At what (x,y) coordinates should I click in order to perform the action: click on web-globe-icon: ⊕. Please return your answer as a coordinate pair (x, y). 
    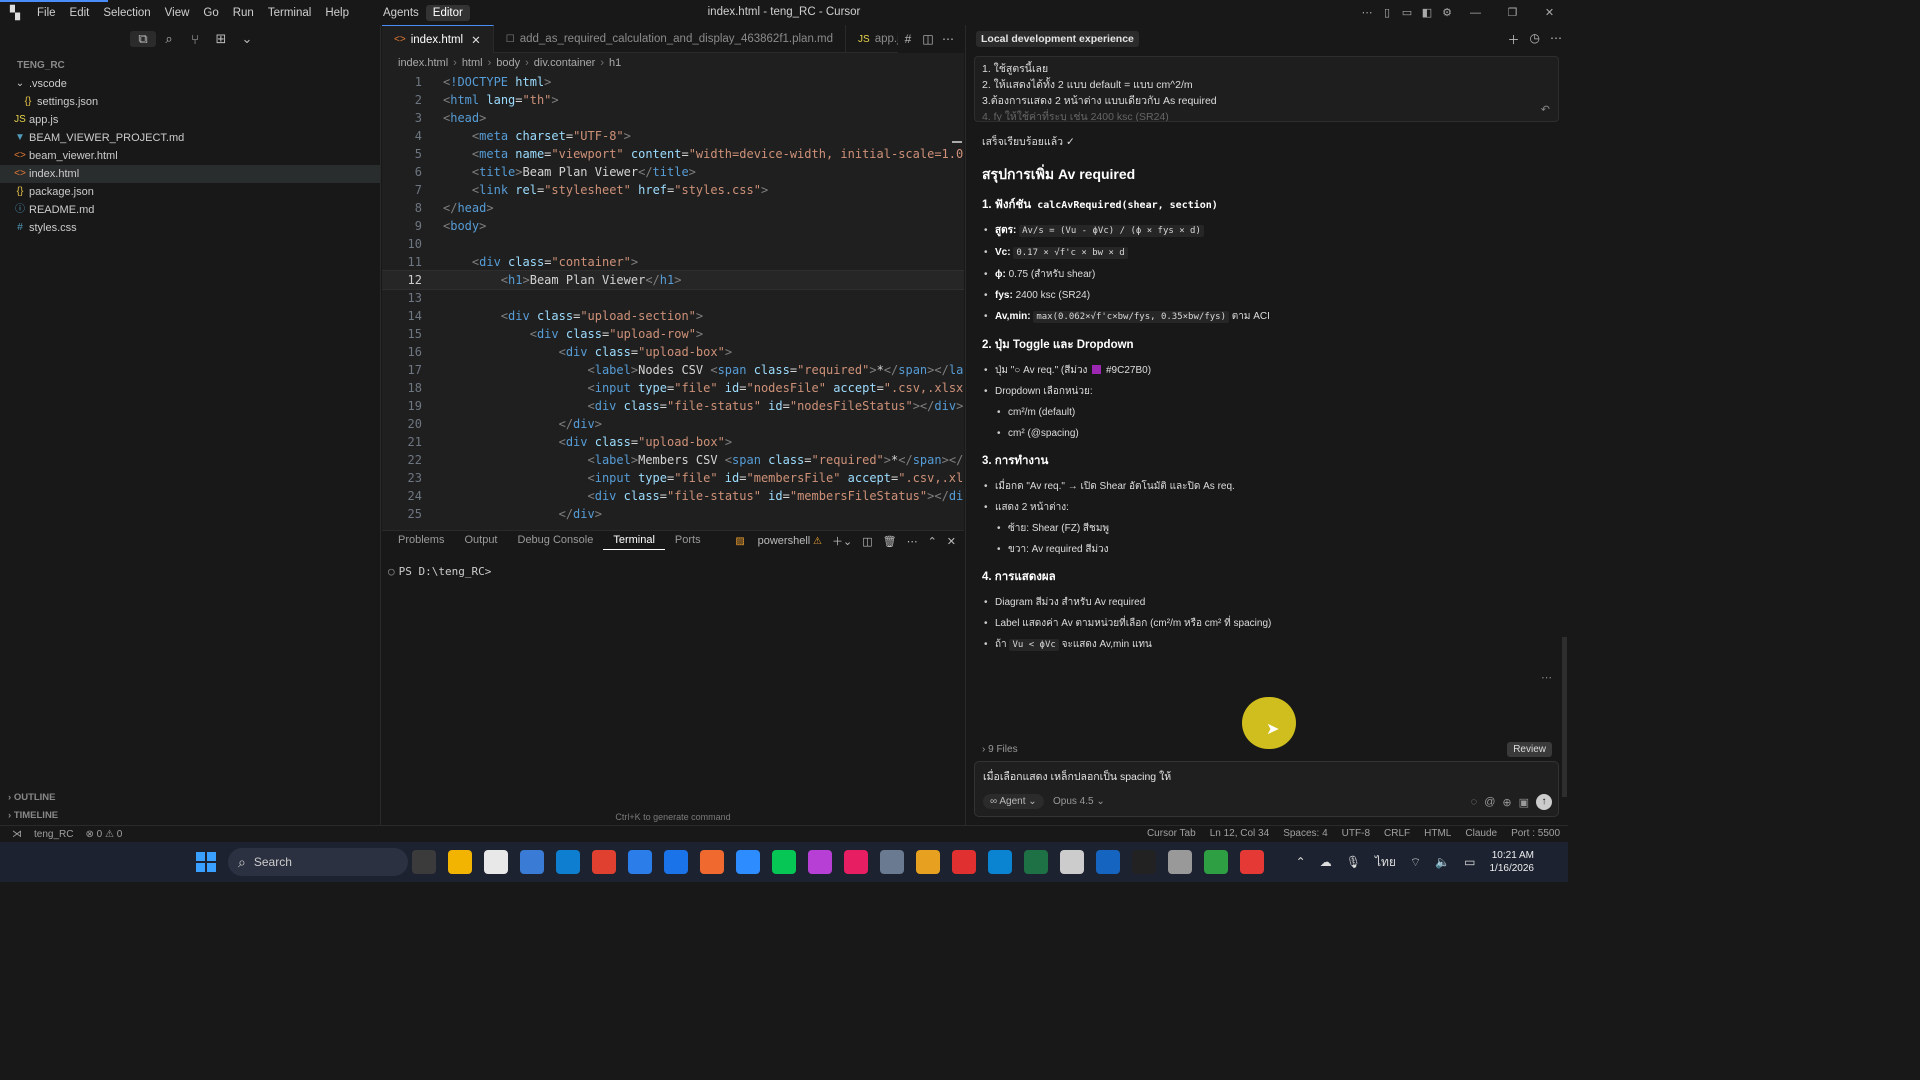
    Looking at the image, I should click on (1506, 802).